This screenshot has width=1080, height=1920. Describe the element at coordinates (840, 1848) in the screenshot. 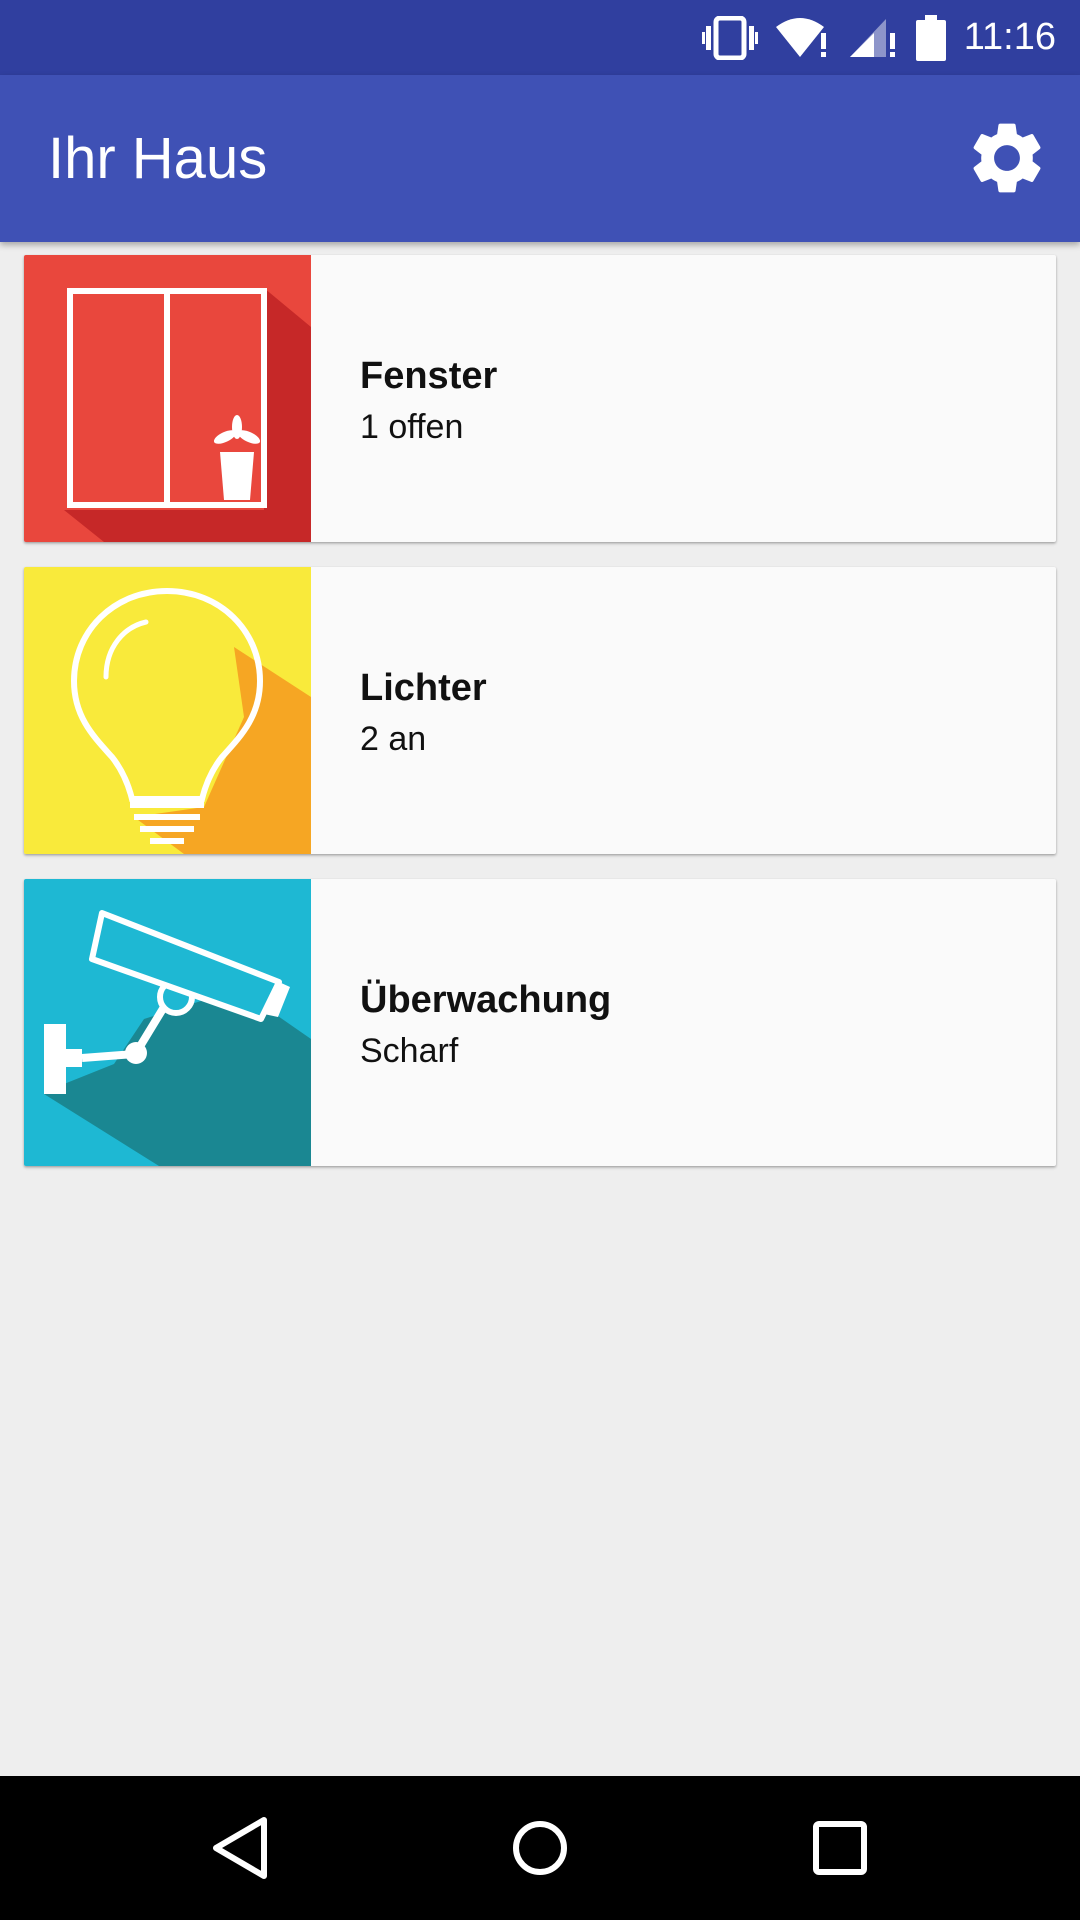

I see `recents-icon` at that location.